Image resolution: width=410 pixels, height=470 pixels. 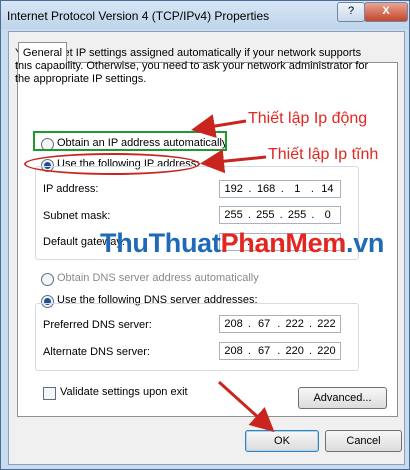 What do you see at coordinates (323, 154) in the screenshot?
I see `annotation-static-ip: Thiết lập Ip tĩnh` at bounding box center [323, 154].